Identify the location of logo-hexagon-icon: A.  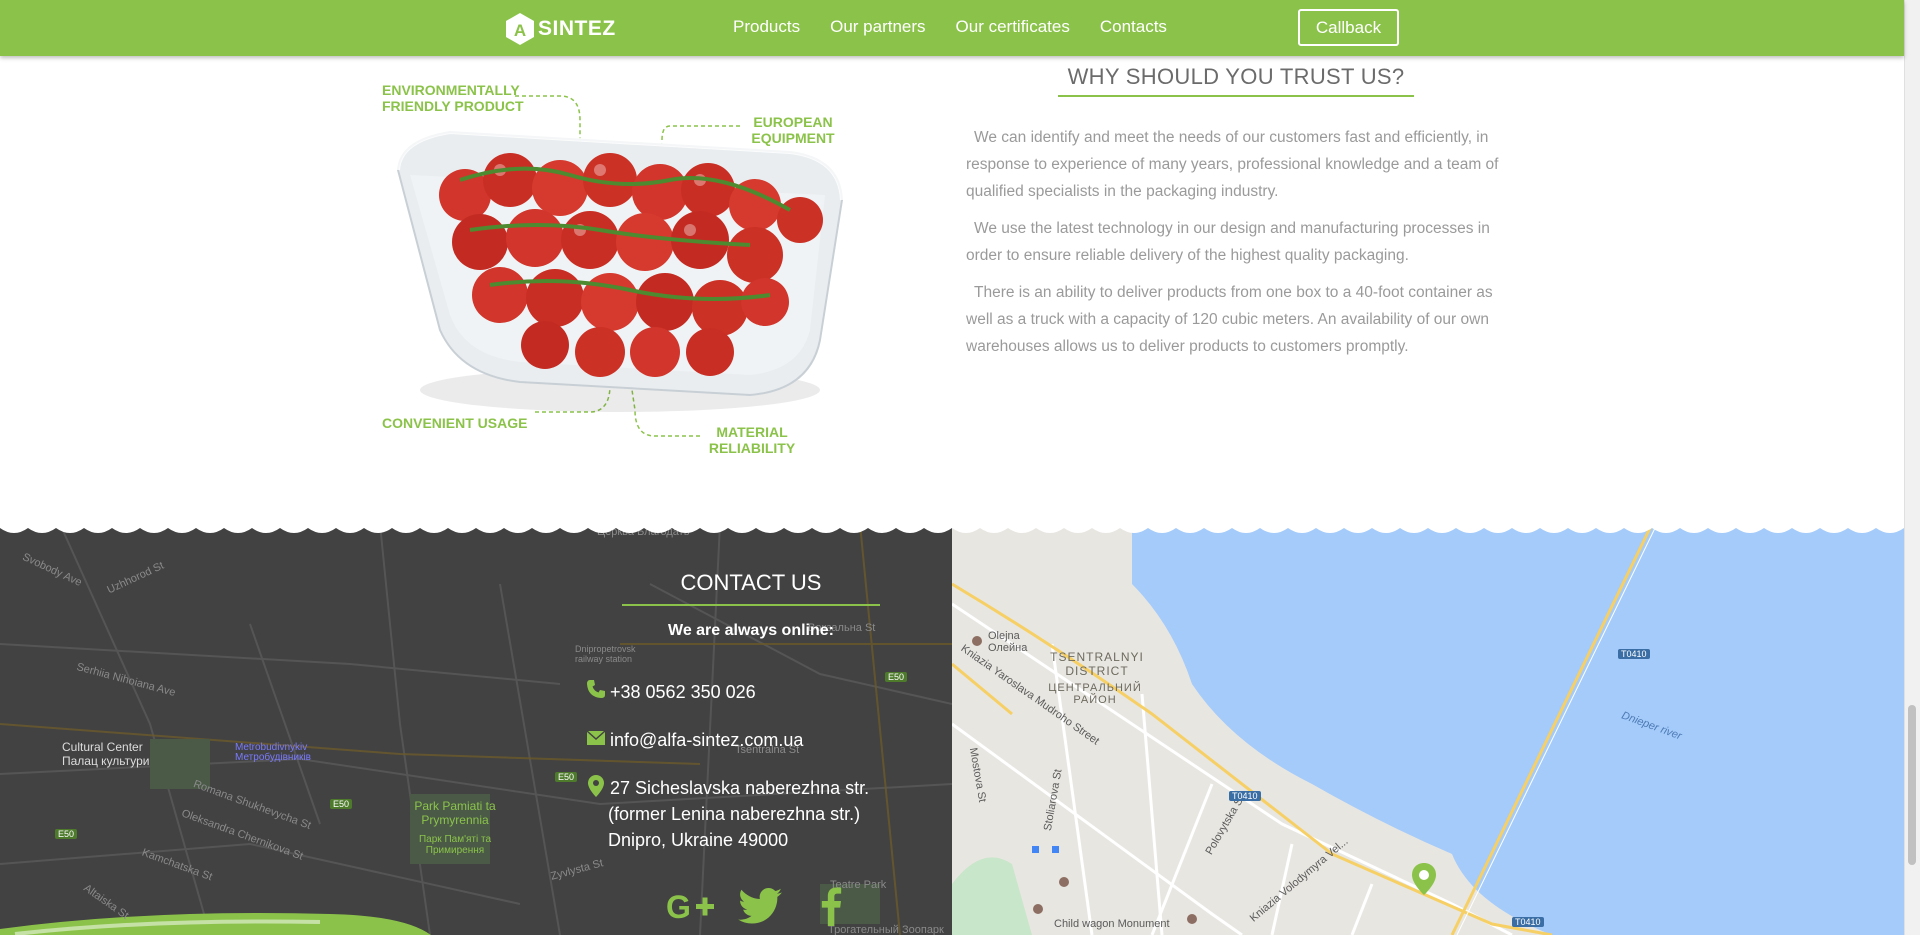
(520, 29).